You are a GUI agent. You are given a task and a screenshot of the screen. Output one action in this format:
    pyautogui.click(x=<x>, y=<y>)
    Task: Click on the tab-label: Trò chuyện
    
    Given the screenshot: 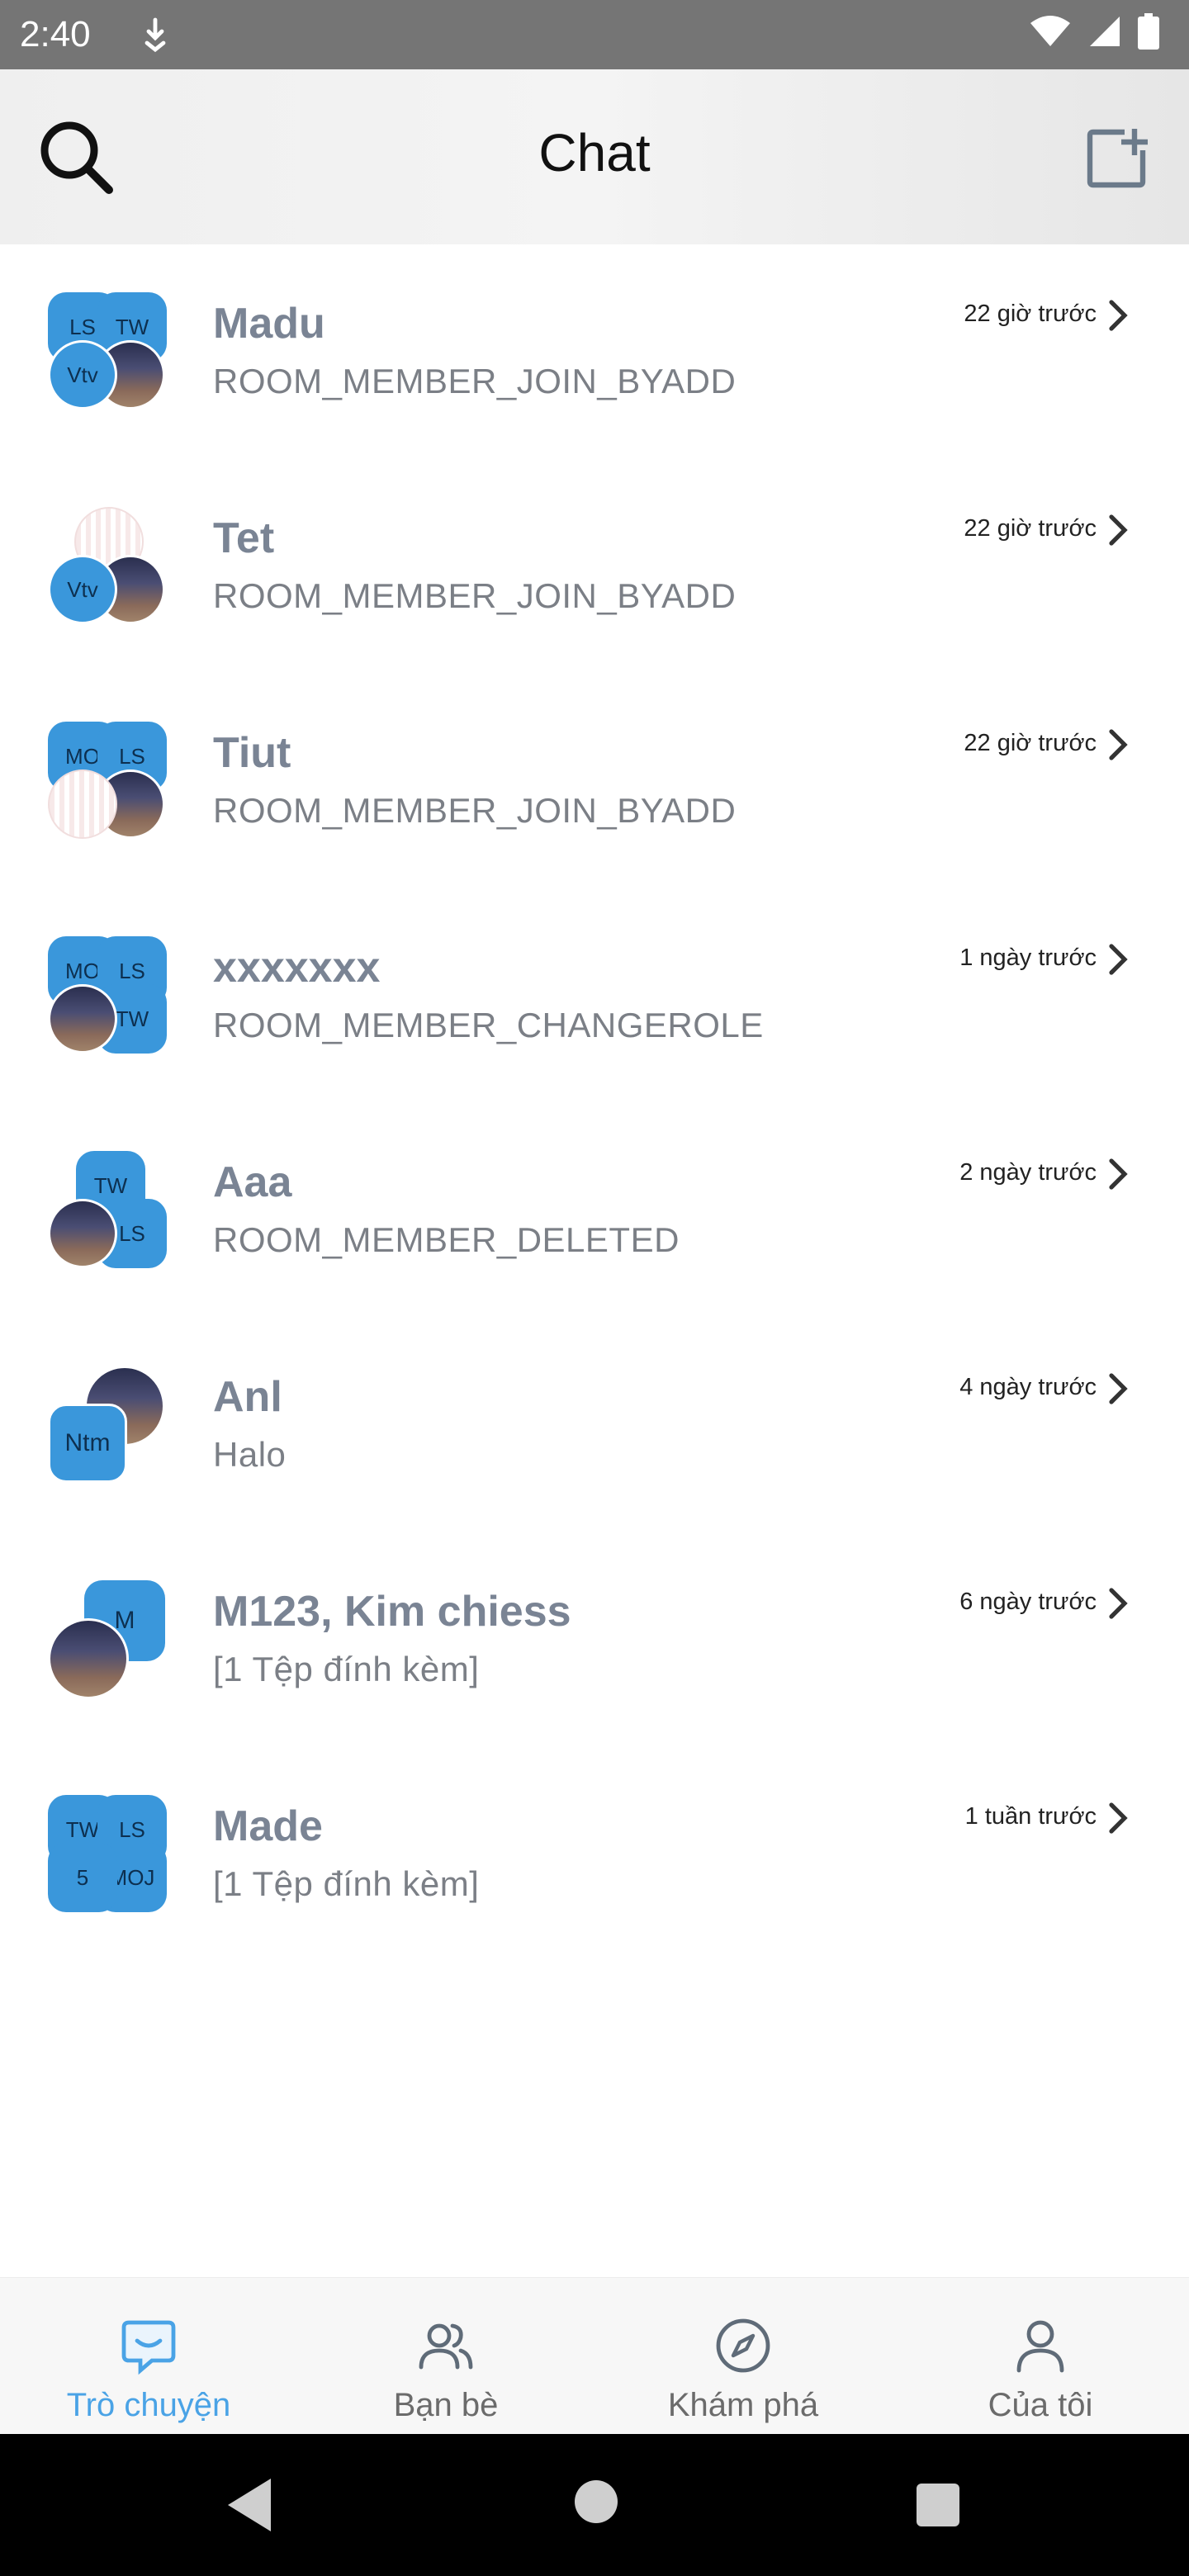 What is the action you would take?
    pyautogui.click(x=148, y=2405)
    